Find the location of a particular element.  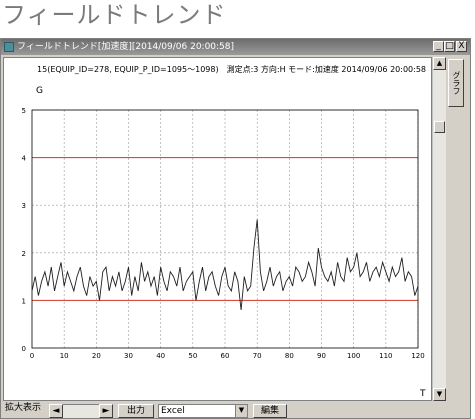

scroll-up-button: ▲ is located at coordinates (439, 63).